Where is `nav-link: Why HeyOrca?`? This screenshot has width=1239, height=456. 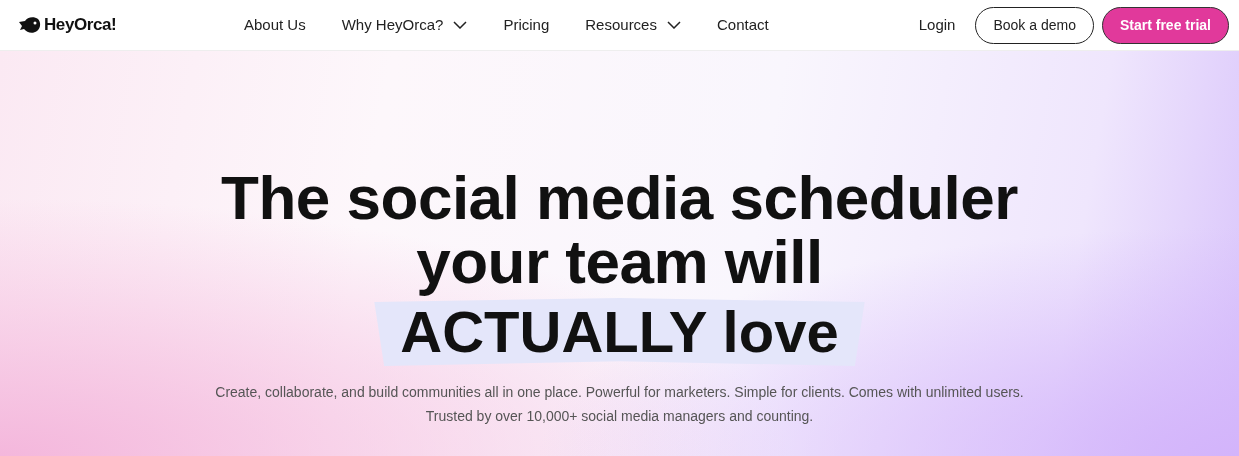 nav-link: Why HeyOrca? is located at coordinates (404, 25).